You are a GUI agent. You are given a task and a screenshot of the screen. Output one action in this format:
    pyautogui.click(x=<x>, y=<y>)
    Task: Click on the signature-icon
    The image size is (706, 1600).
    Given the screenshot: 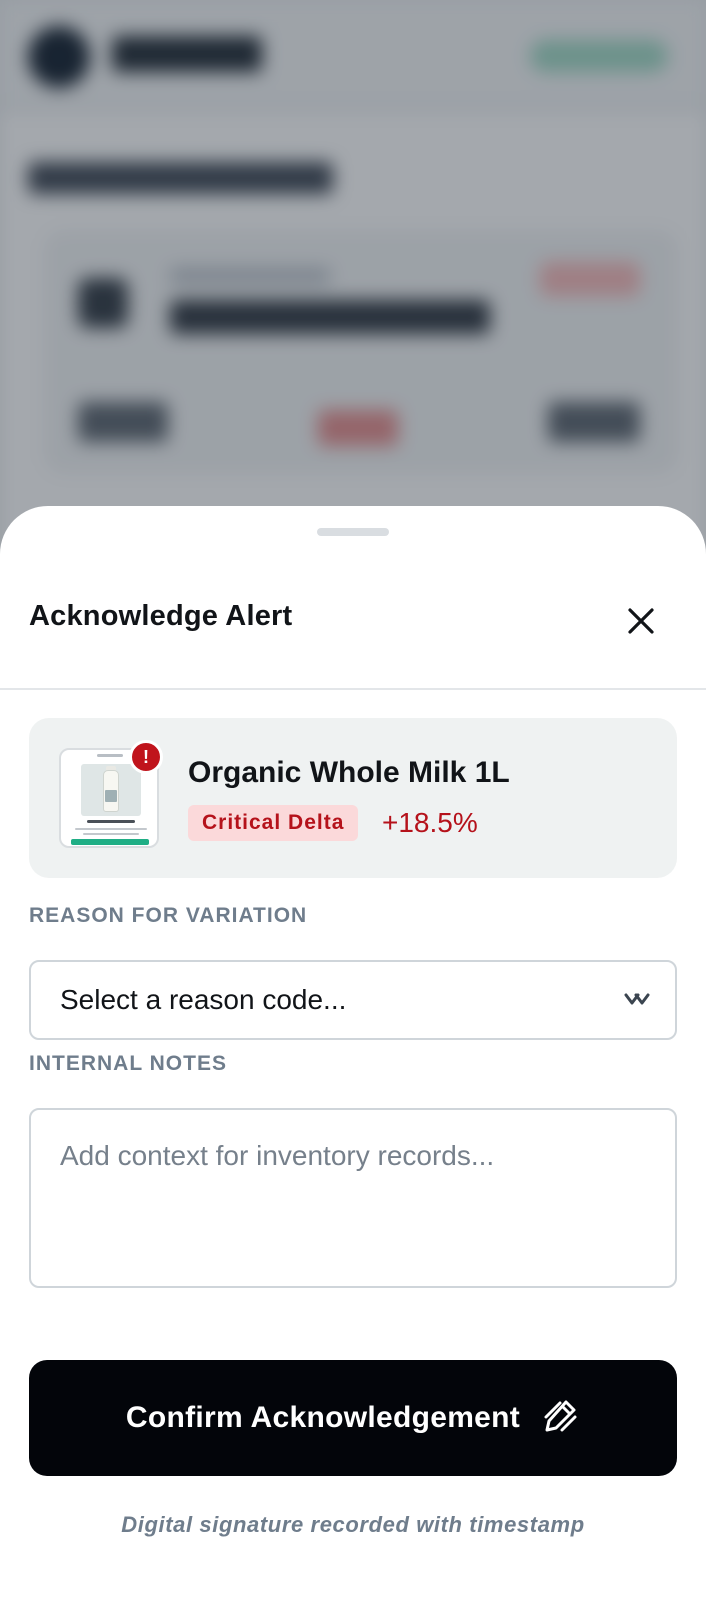 What is the action you would take?
    pyautogui.click(x=561, y=1418)
    